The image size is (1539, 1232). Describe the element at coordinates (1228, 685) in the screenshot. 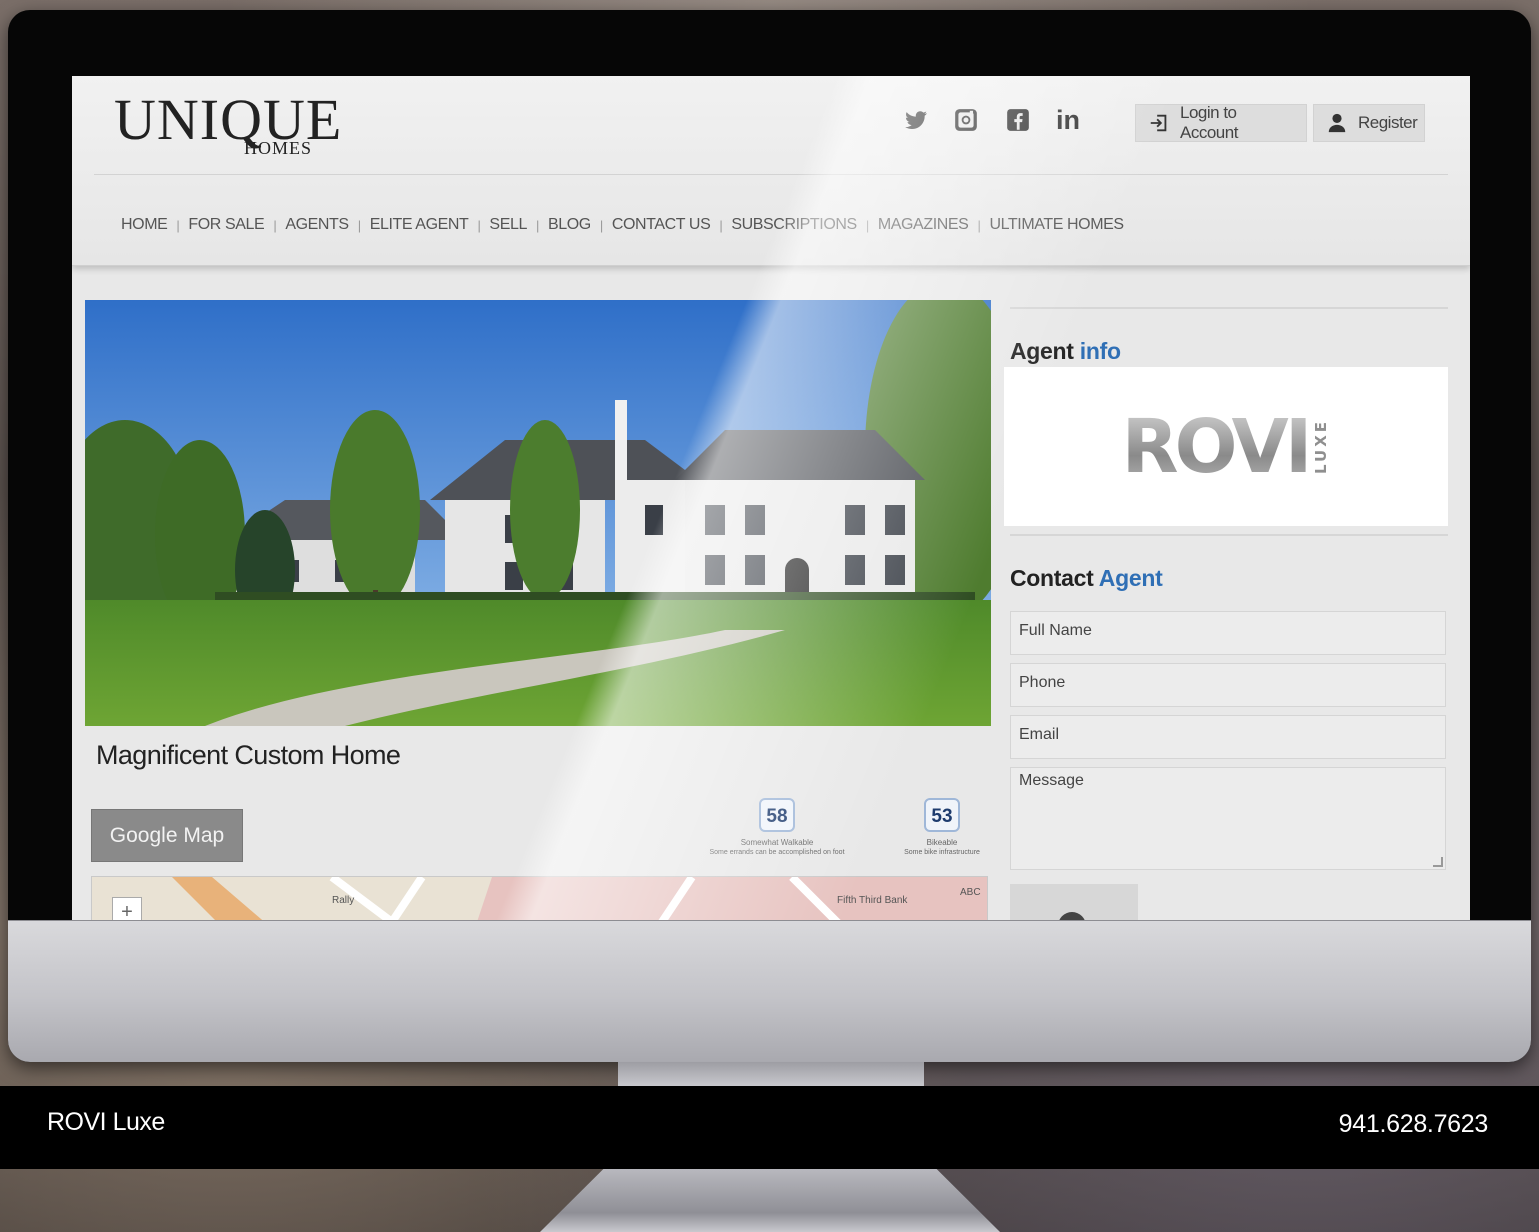

I see `phone-field: Phone` at that location.